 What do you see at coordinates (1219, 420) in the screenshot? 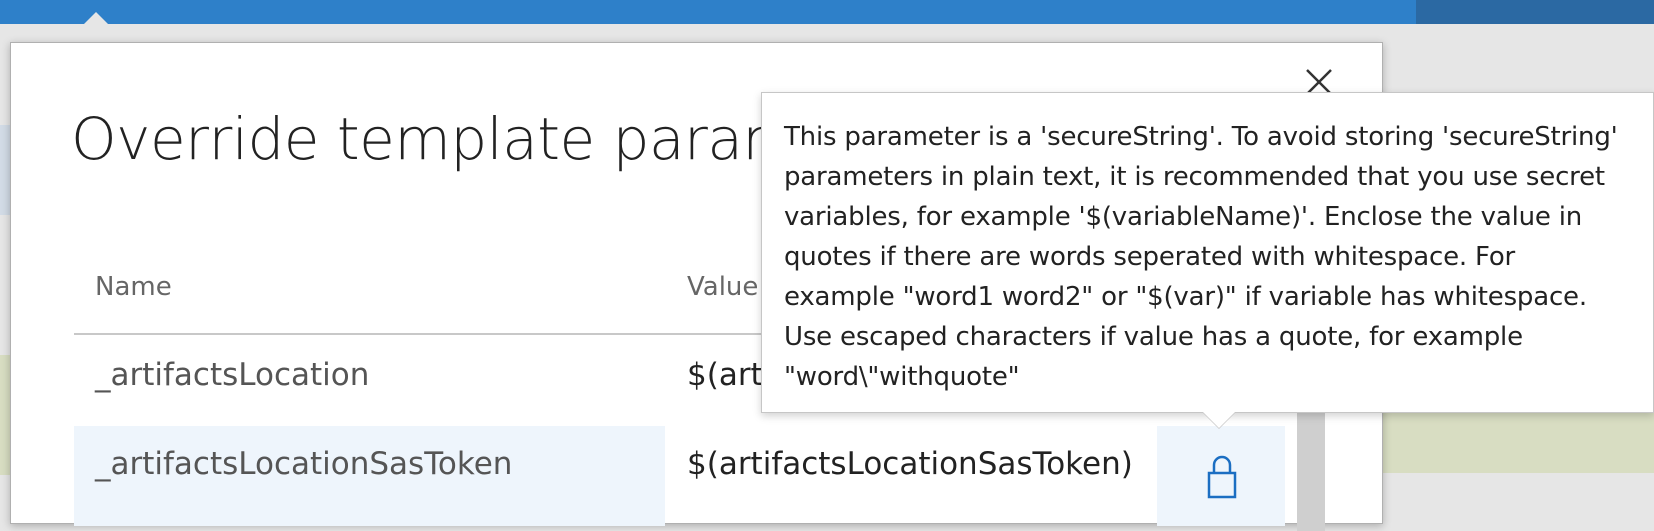
I see `tooltip-pointer` at bounding box center [1219, 420].